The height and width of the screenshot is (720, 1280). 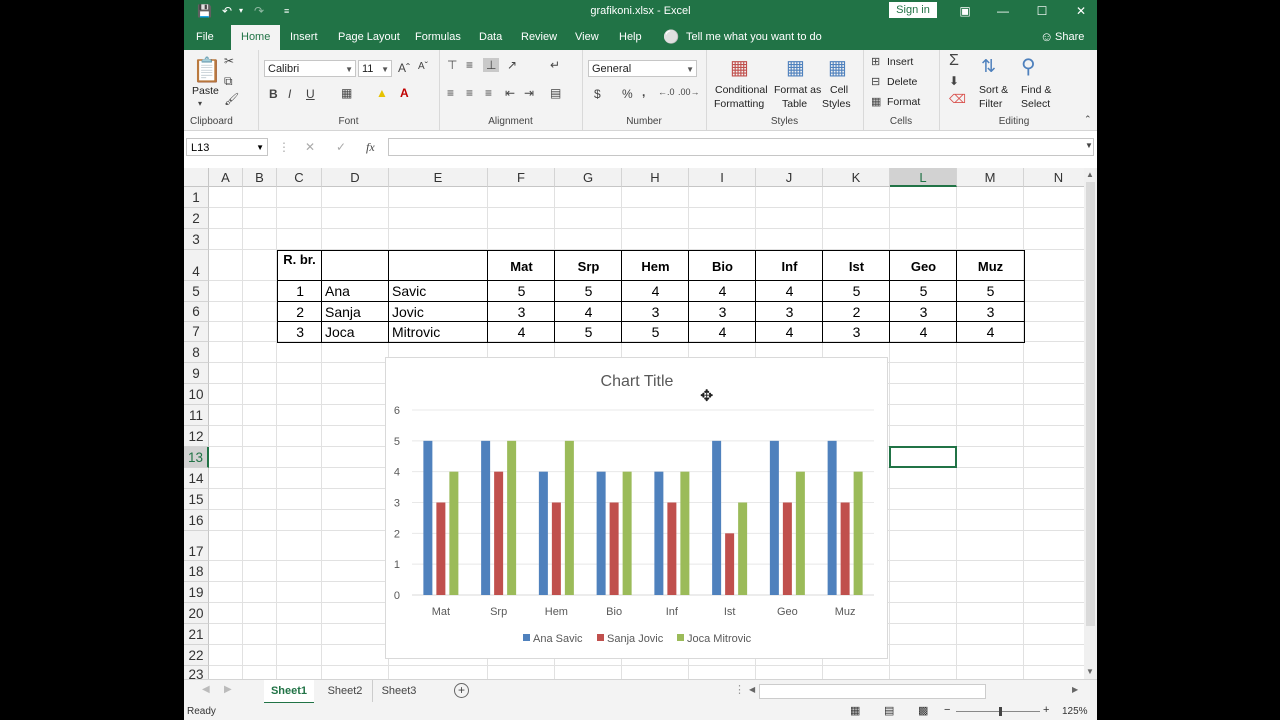 What do you see at coordinates (196, 373) in the screenshot?
I see `row-header-9: 9` at bounding box center [196, 373].